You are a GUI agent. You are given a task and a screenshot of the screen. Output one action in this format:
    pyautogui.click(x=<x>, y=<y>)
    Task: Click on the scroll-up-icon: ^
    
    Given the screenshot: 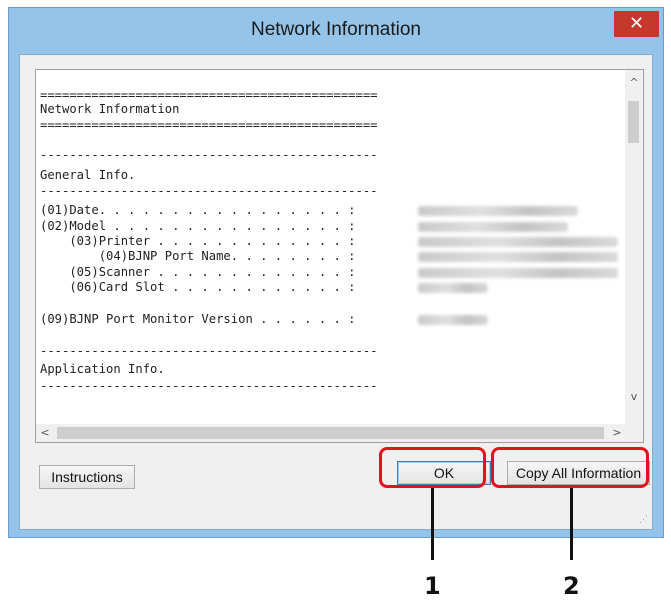 What is the action you would take?
    pyautogui.click(x=634, y=83)
    